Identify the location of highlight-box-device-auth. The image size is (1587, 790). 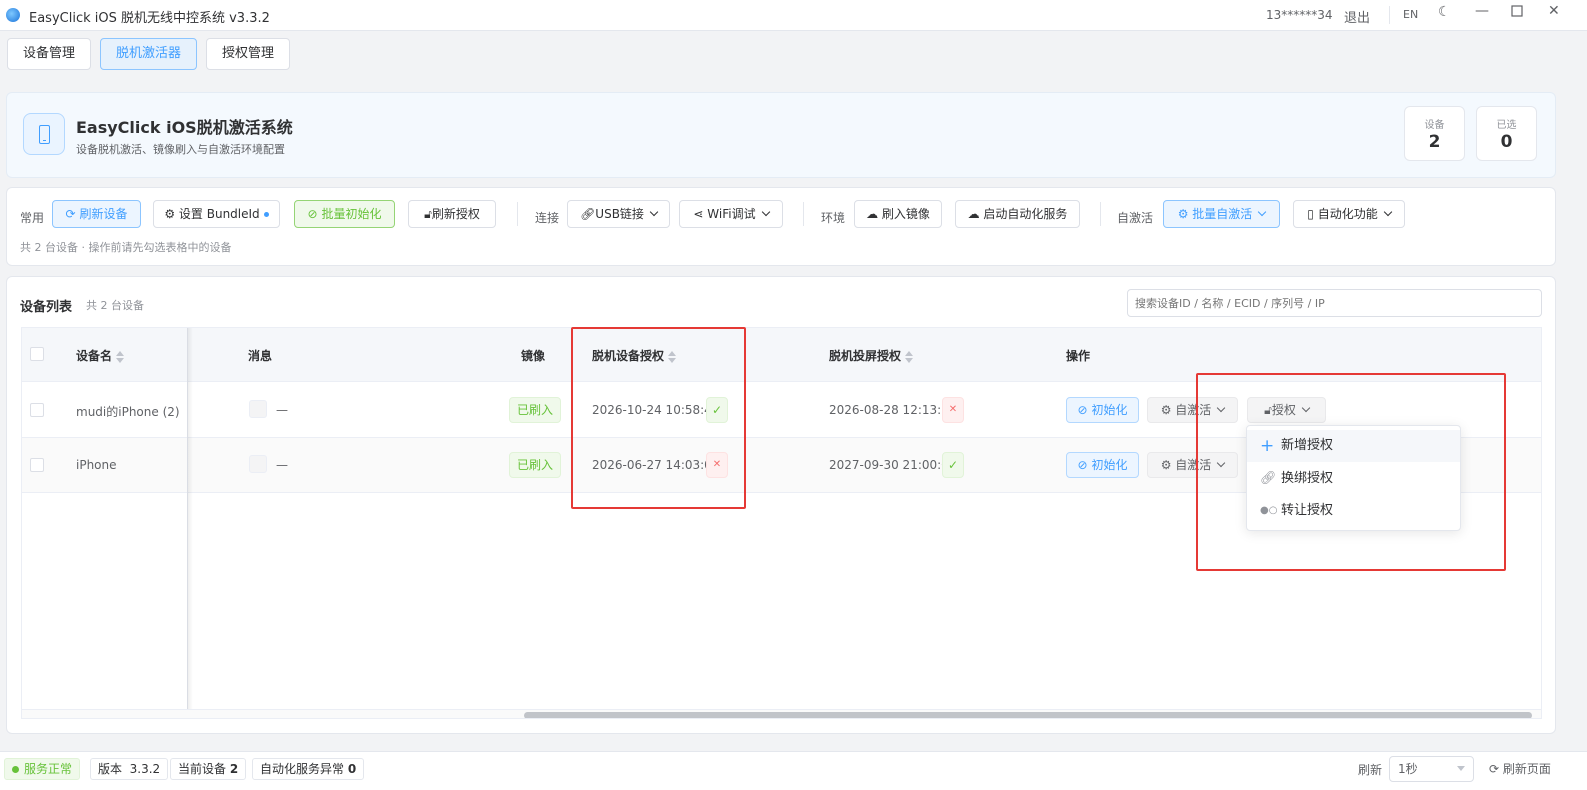
(658, 418).